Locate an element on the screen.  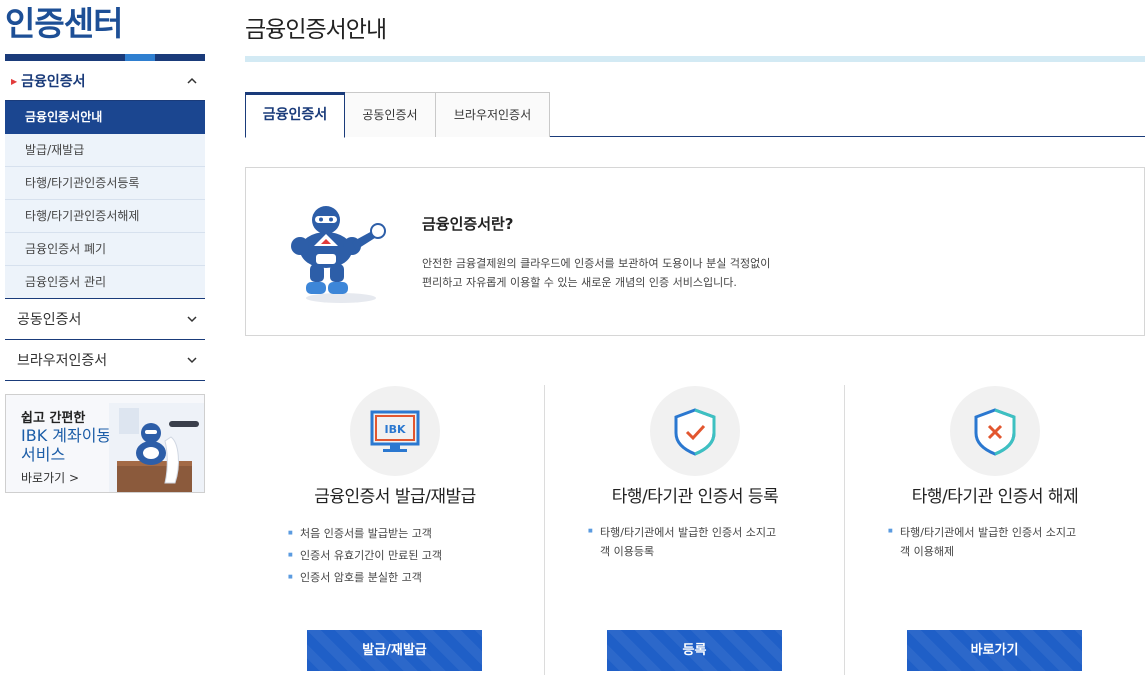
menu-browser-cert: 브라우저인증서 is located at coordinates (105, 360).